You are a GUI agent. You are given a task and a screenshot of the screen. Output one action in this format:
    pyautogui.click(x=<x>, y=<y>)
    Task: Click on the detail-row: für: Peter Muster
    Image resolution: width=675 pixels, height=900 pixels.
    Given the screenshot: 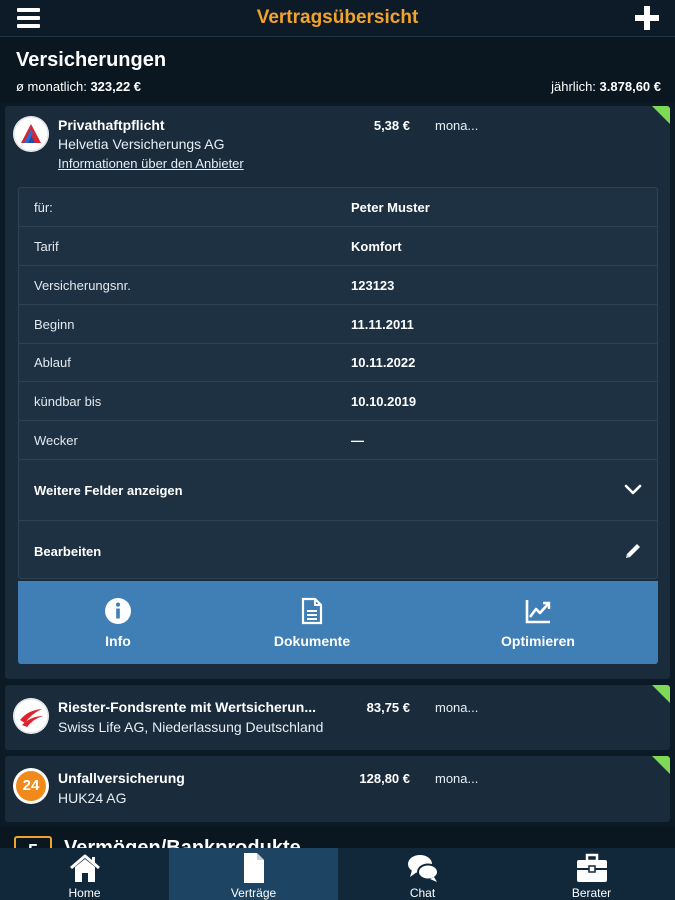 What is the action you would take?
    pyautogui.click(x=338, y=207)
    